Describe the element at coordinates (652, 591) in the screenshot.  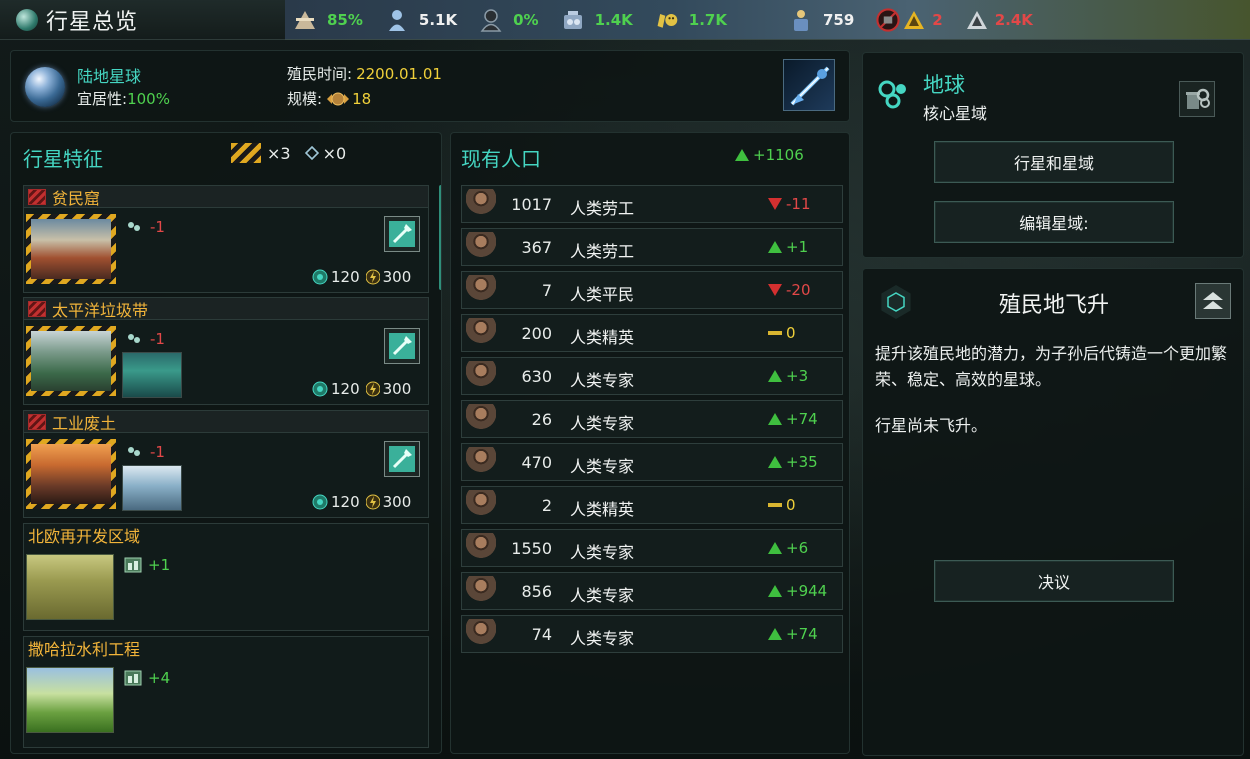
I see `pop-row: 856 人类专家 +944` at that location.